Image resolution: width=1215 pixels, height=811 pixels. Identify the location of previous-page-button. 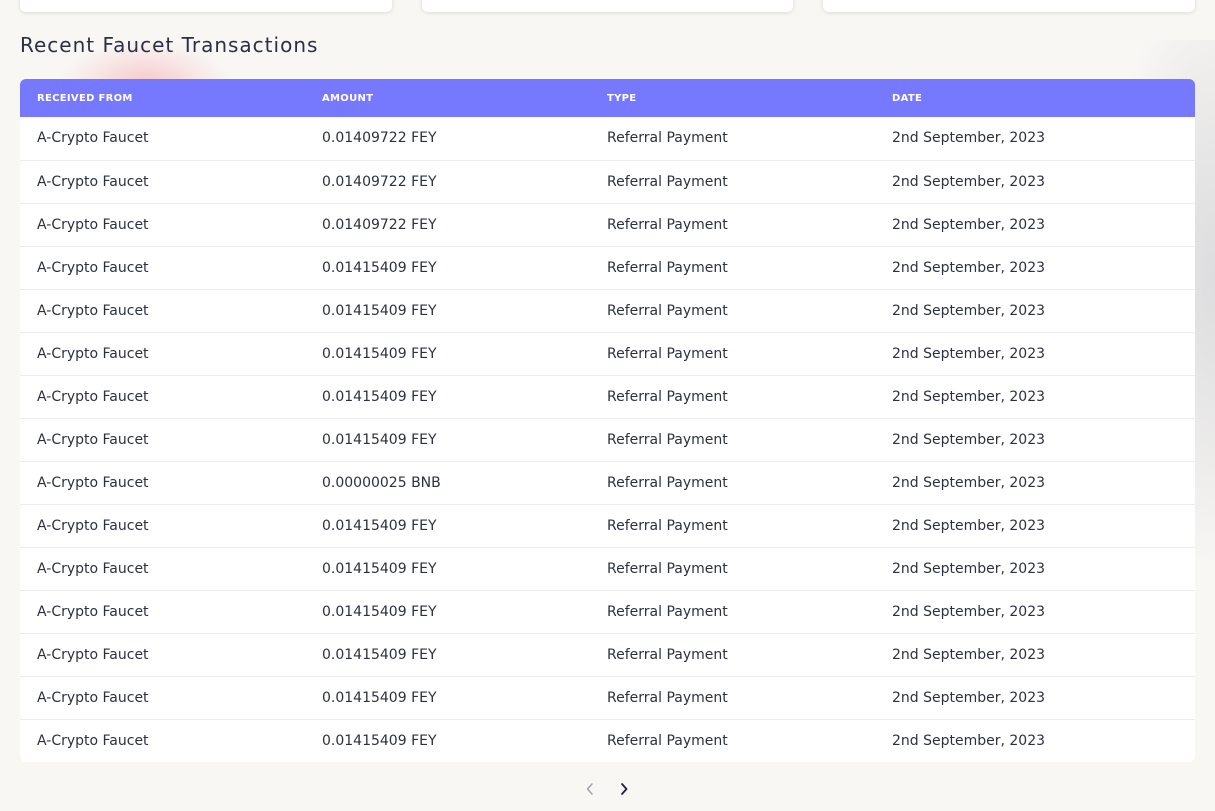
(590, 789).